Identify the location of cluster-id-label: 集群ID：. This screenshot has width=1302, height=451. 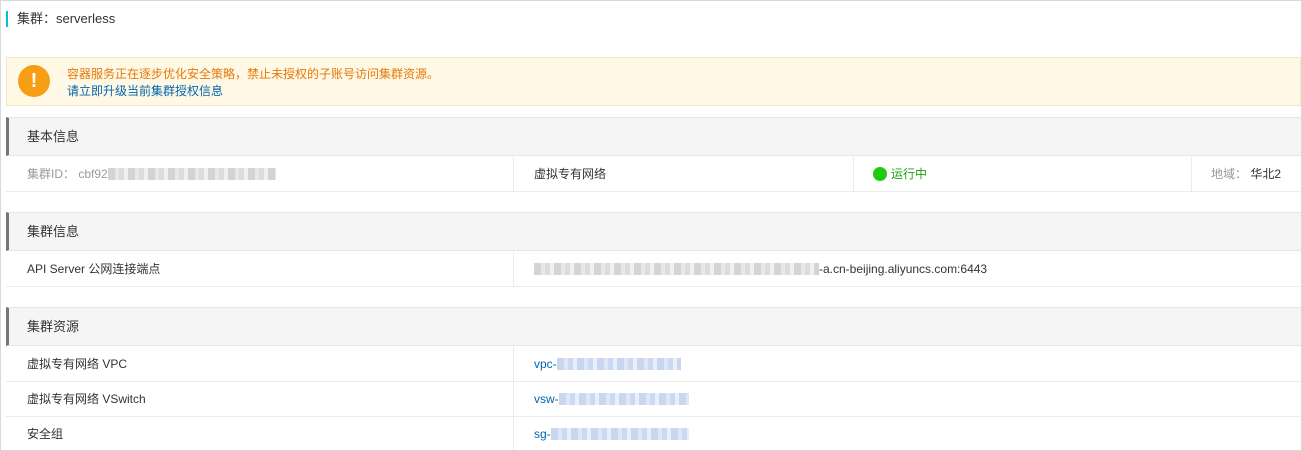
(51, 174).